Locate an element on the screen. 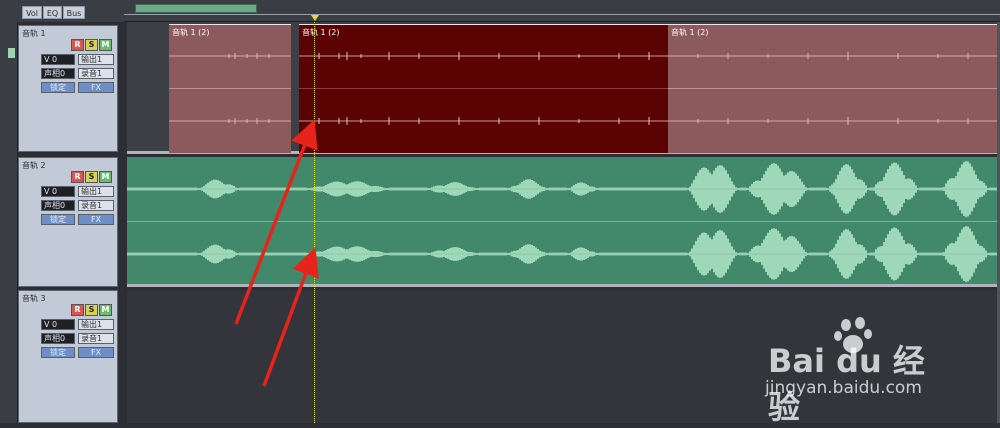  baidu-watermark: Bai du 经验 jingyan.baidu.com is located at coordinates (855, 371).